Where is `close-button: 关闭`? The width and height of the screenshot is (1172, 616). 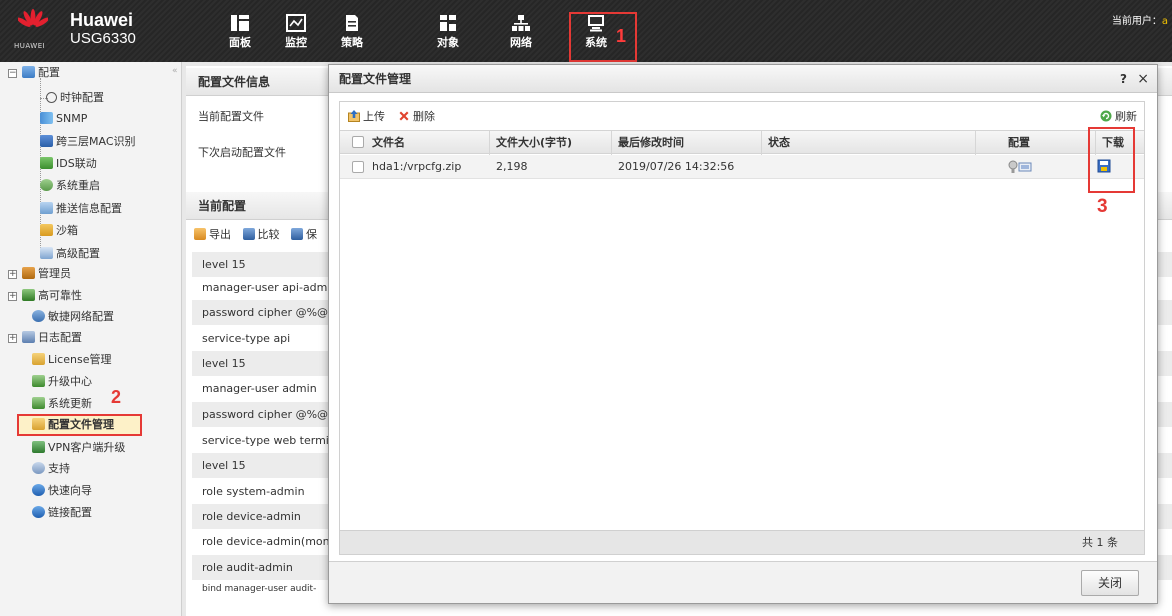 close-button: 关闭 is located at coordinates (1110, 583).